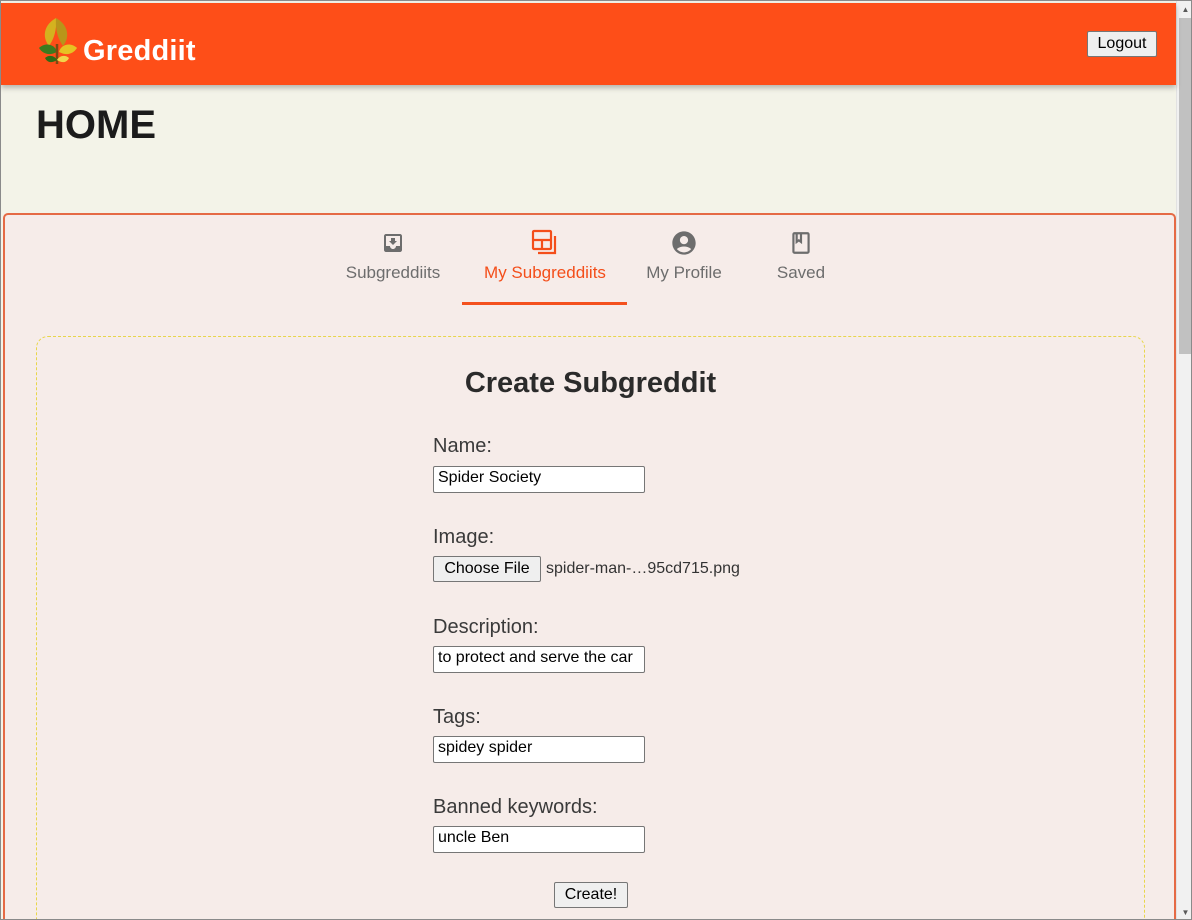 The width and height of the screenshot is (1192, 920). What do you see at coordinates (1122, 44) in the screenshot?
I see `logout-button: Logout` at bounding box center [1122, 44].